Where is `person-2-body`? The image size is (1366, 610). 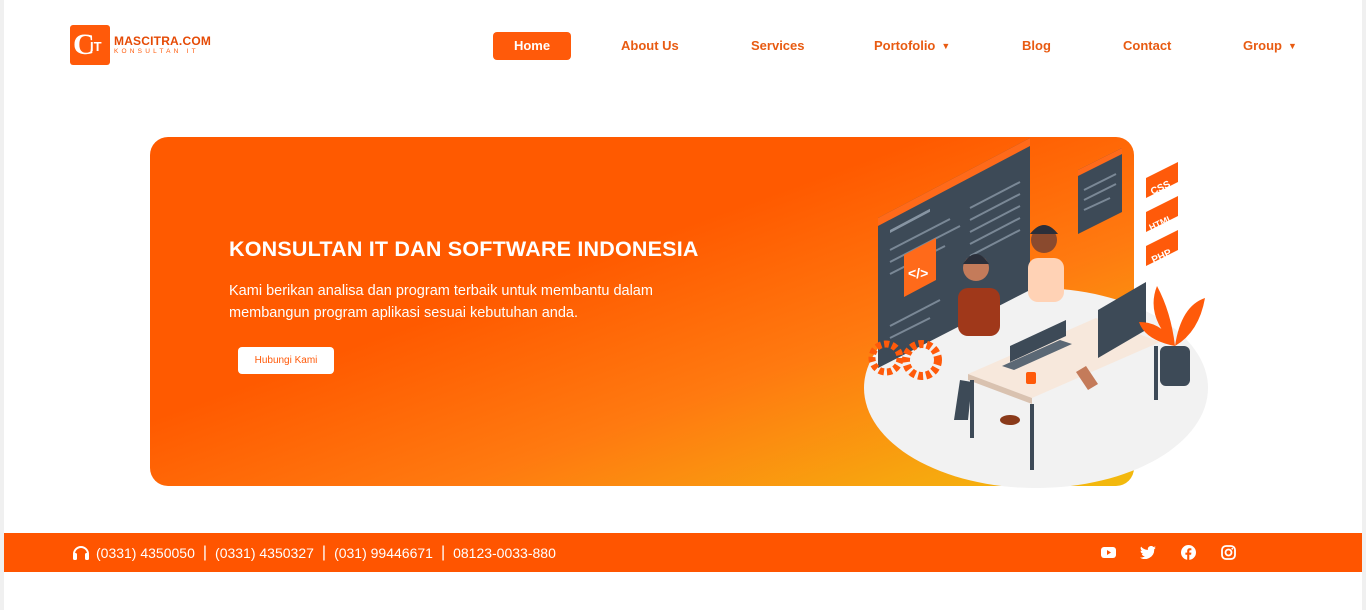
person-2-body is located at coordinates (1046, 280).